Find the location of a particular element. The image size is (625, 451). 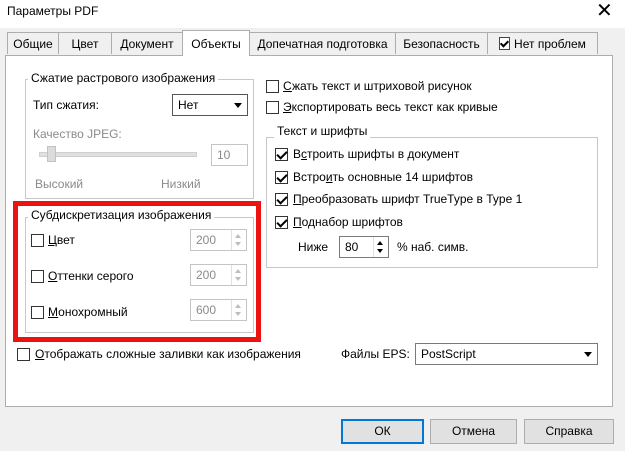

subset-fonts-label: Поднабор шрифтов is located at coordinates (348, 222).